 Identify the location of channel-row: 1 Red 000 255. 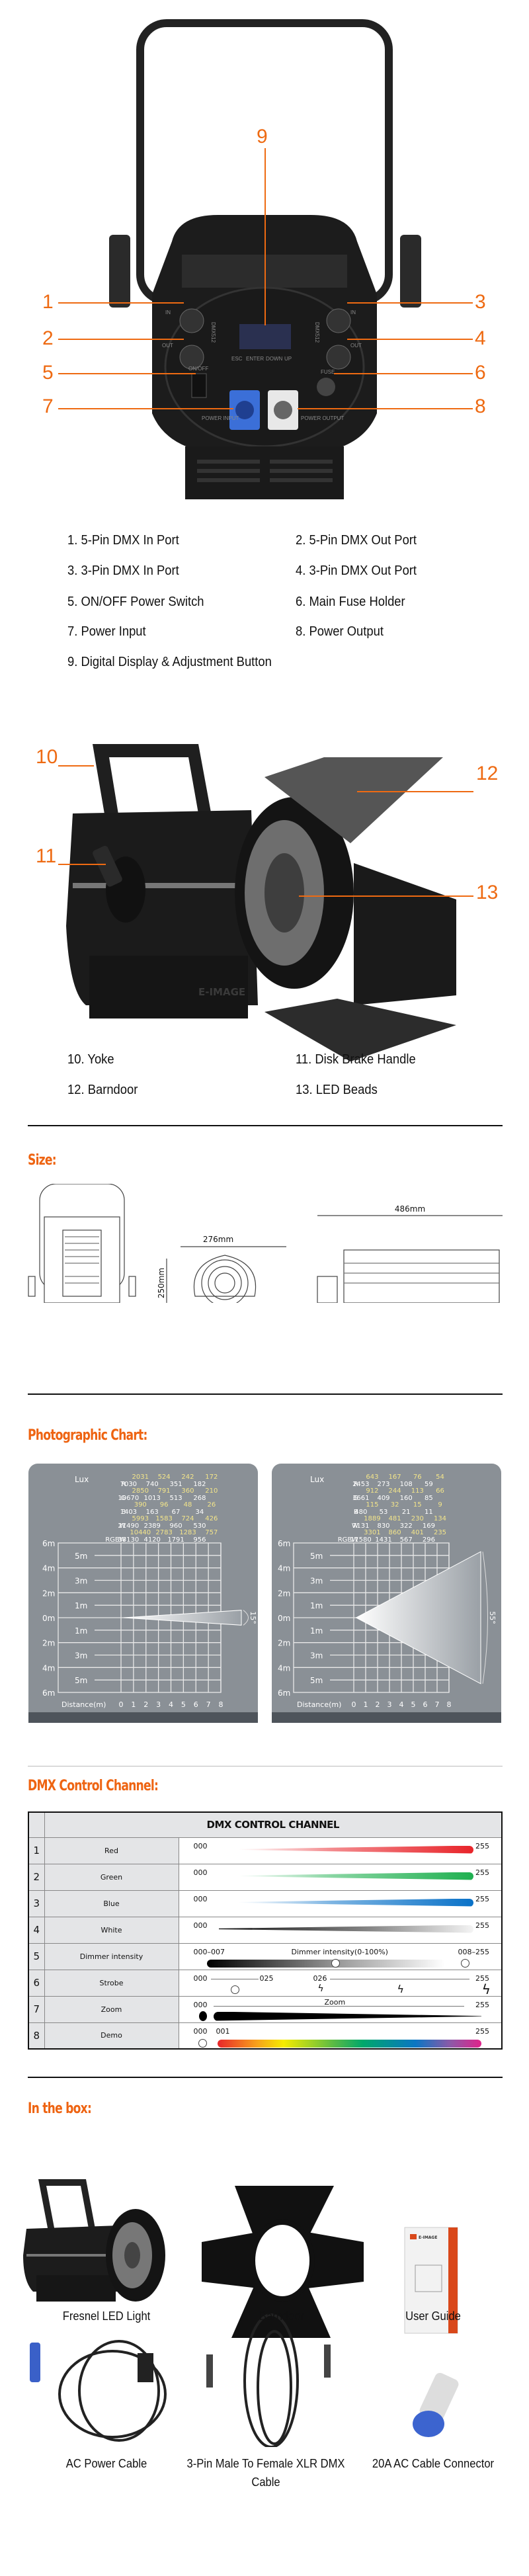
(265, 1851).